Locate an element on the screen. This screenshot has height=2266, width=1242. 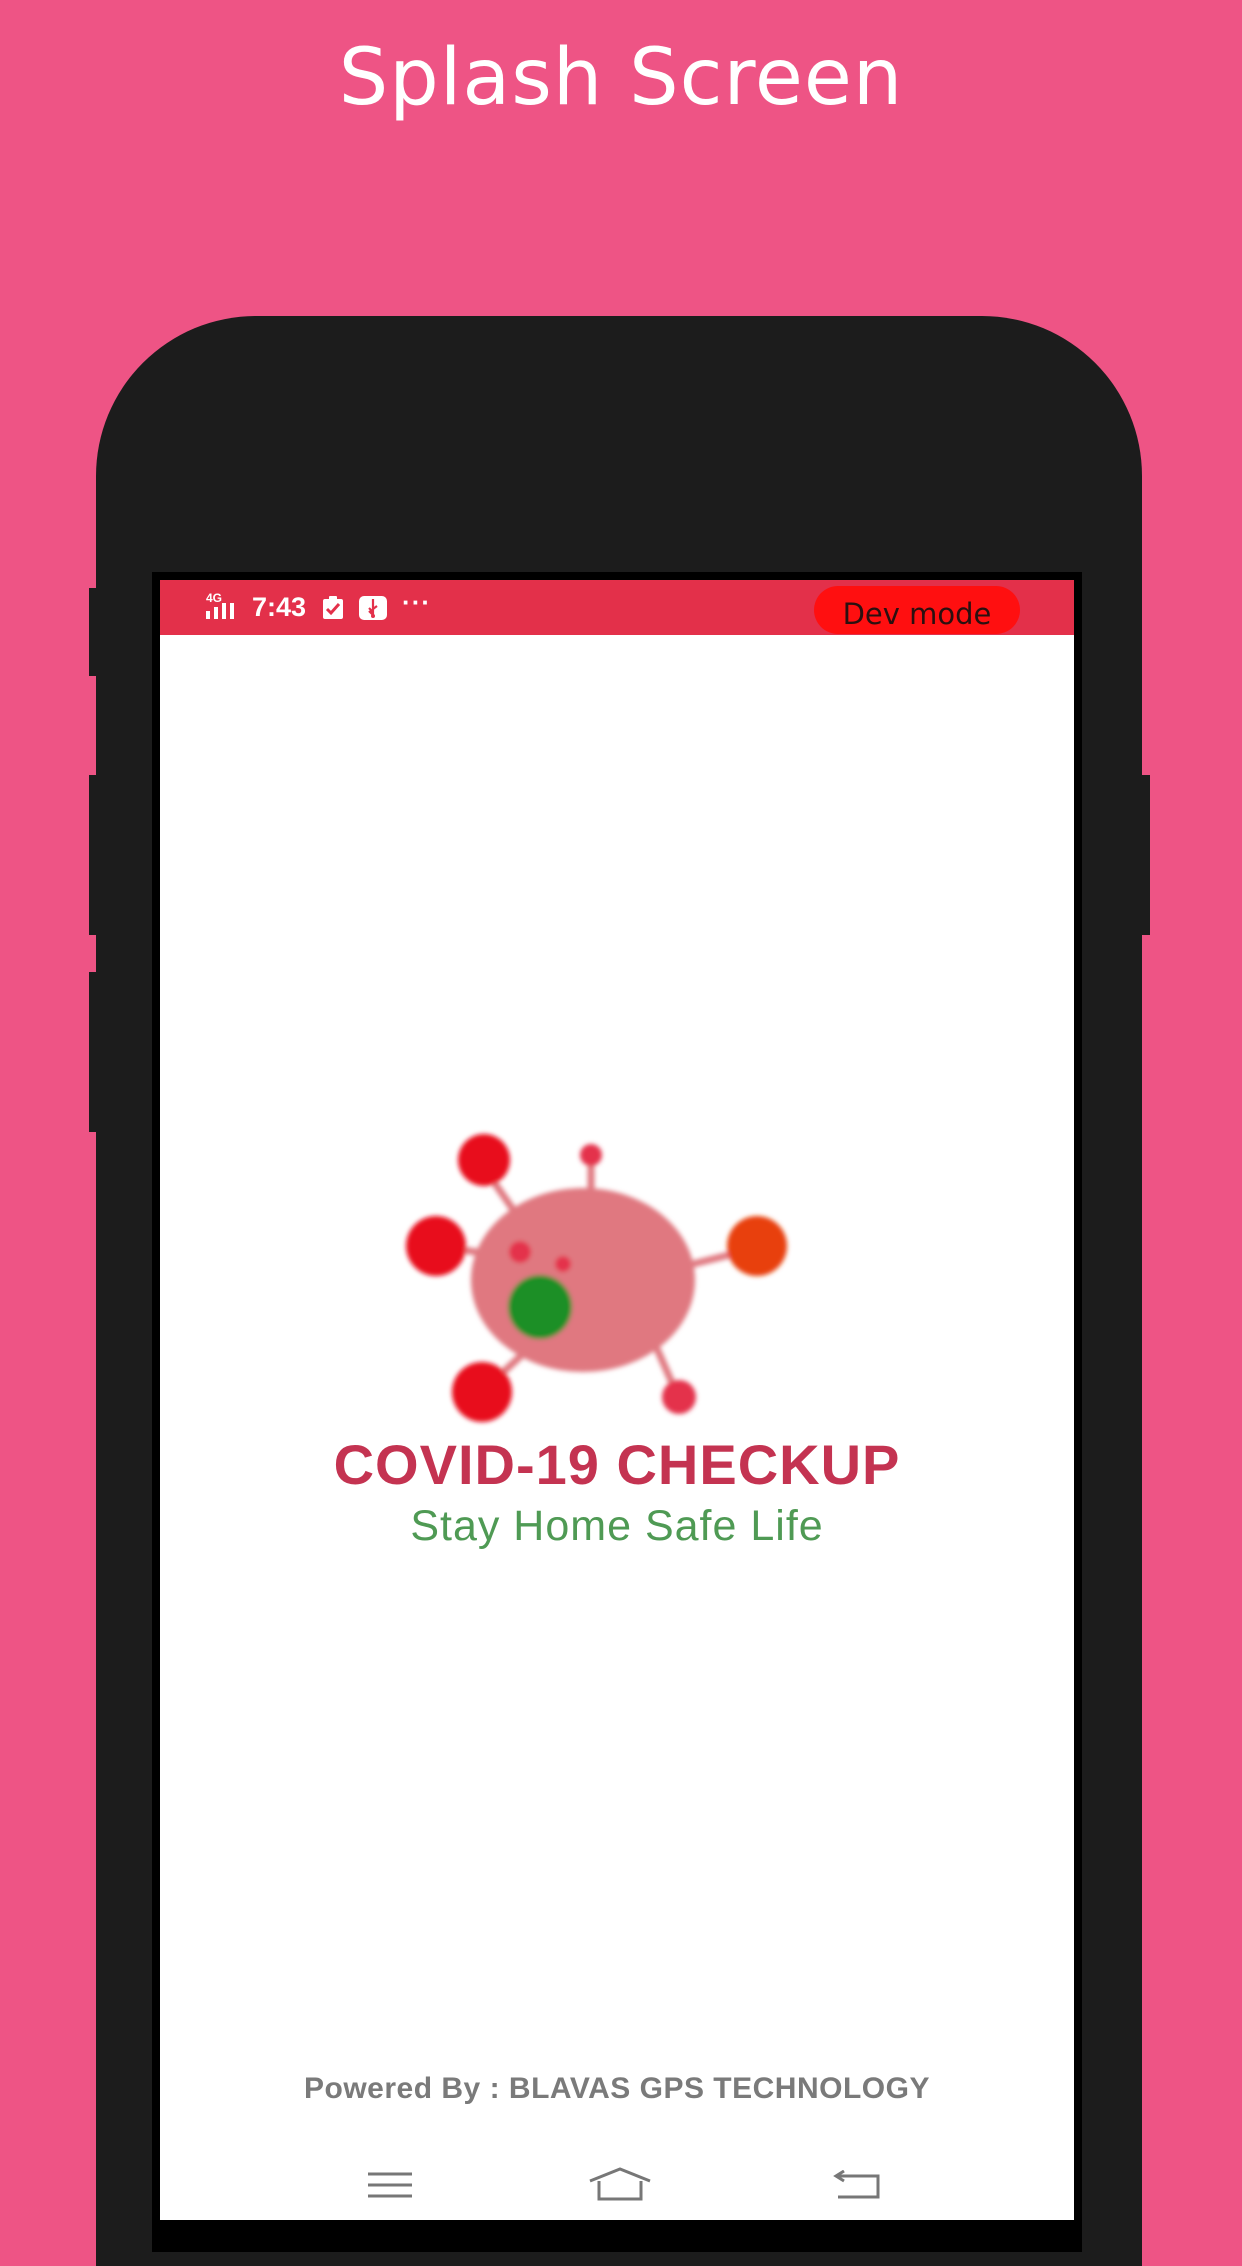
virus-logo-icon is located at coordinates (596, 1278).